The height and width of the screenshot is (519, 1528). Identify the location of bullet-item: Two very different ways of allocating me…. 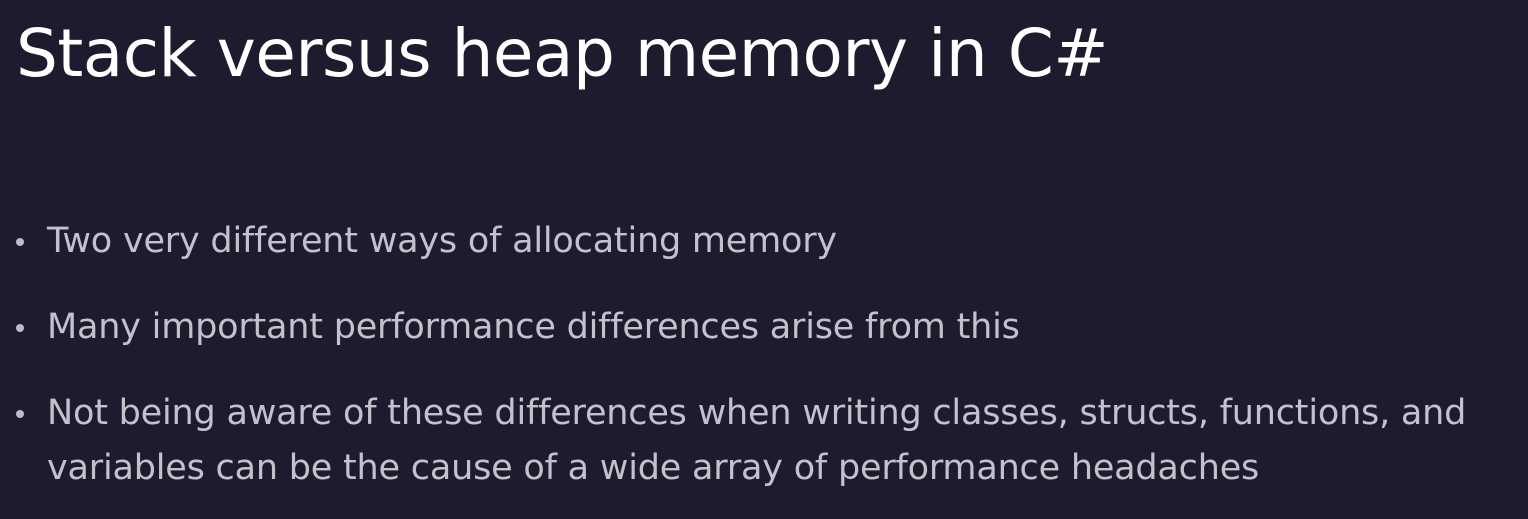
(766, 241).